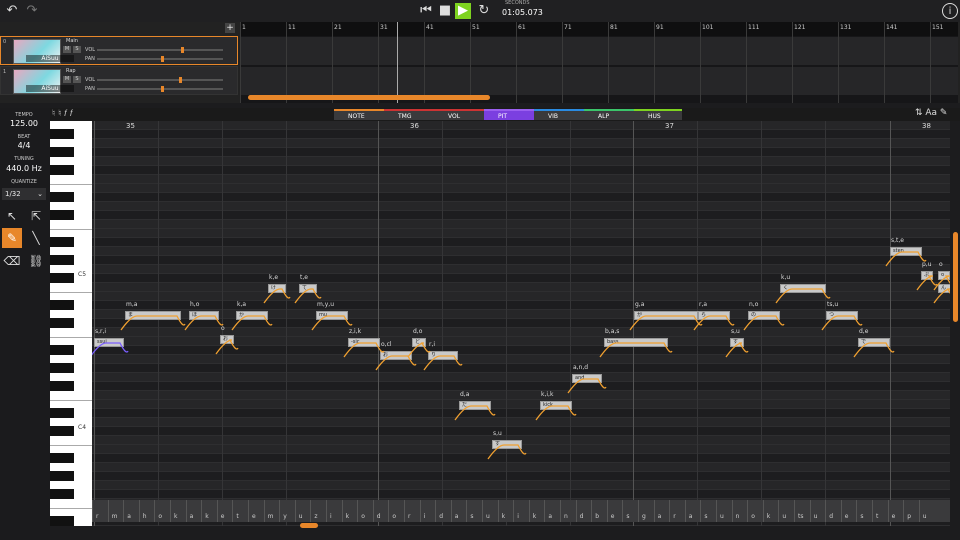 This screenshot has width=960, height=540. Describe the element at coordinates (24, 123) in the screenshot. I see `tempo-value: 125.00` at that location.